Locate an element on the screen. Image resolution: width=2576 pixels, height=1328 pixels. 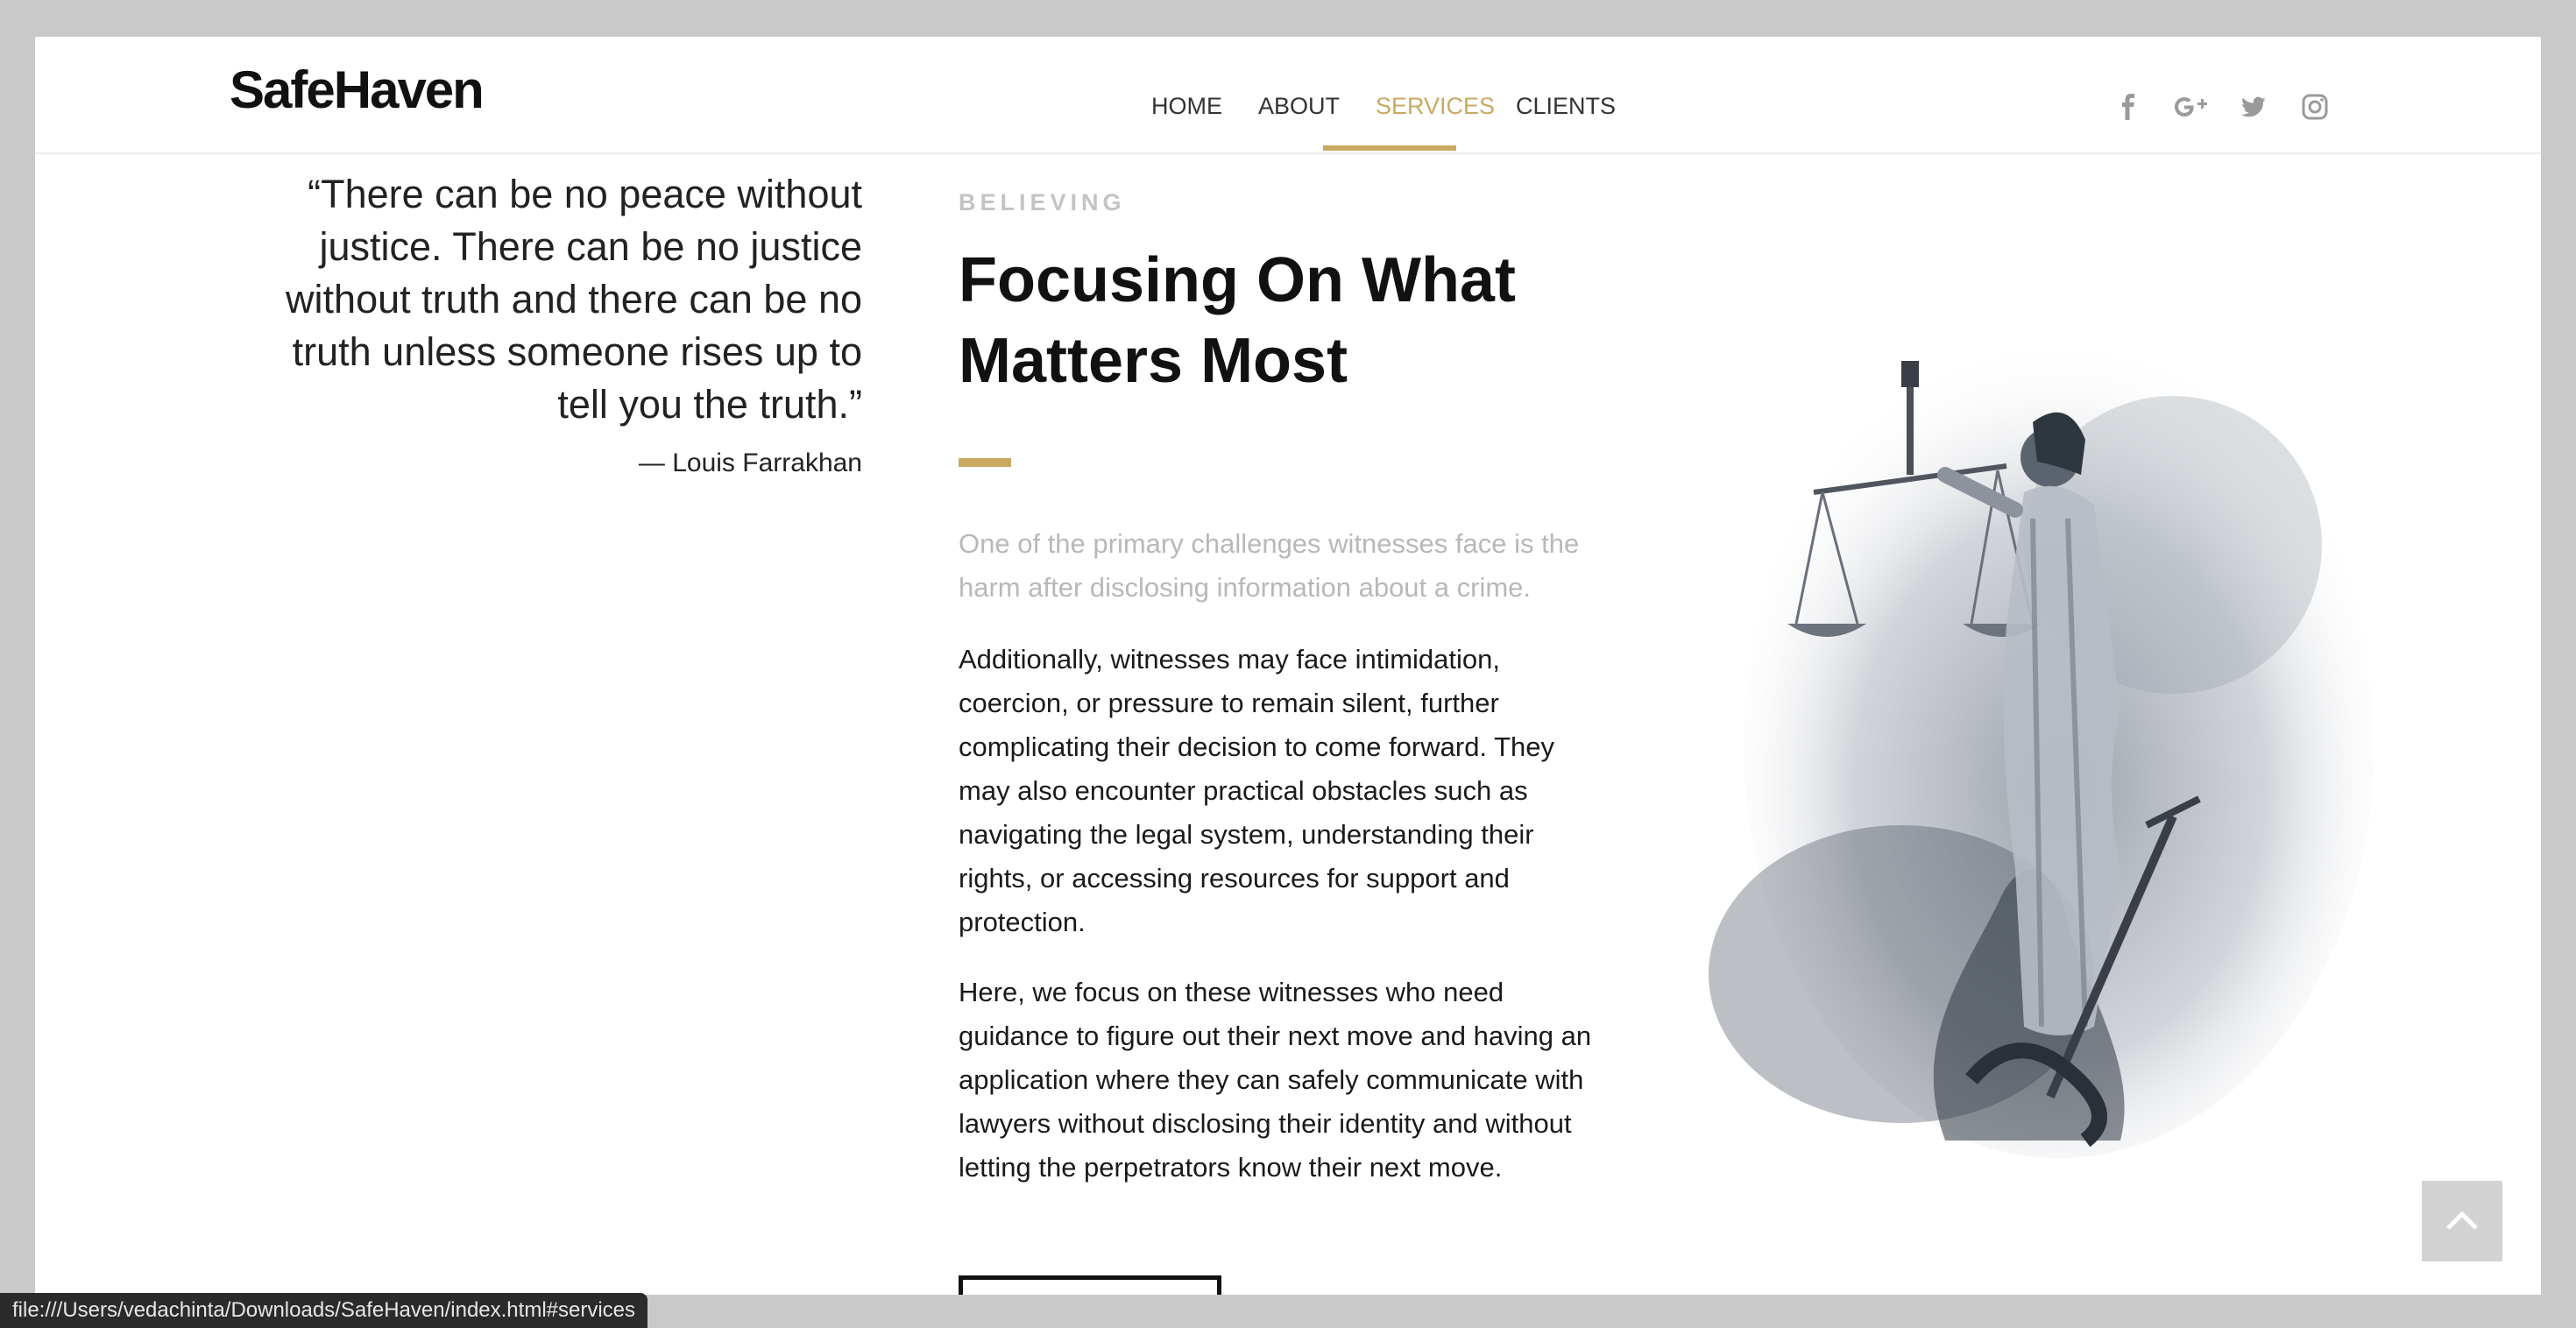
nav-home: HOME is located at coordinates (1186, 106).